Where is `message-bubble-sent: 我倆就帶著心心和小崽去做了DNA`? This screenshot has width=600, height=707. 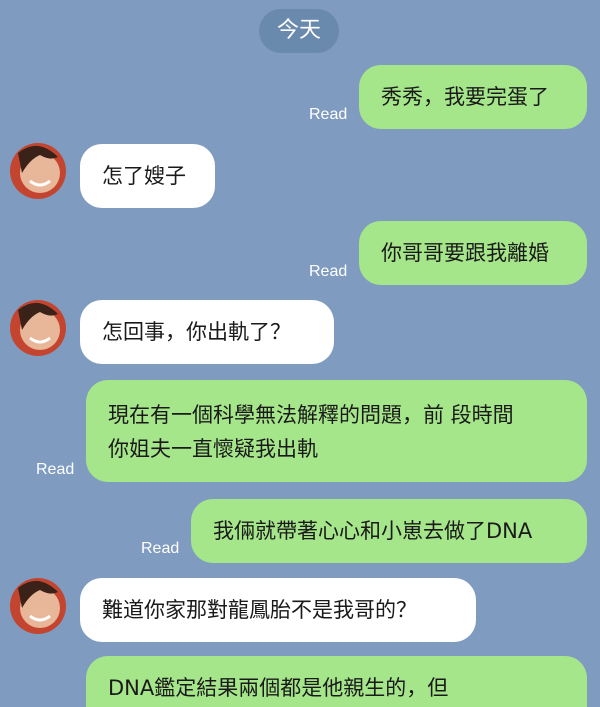
message-bubble-sent: 我倆就帶著心心和小崽去做了DNA is located at coordinates (389, 531).